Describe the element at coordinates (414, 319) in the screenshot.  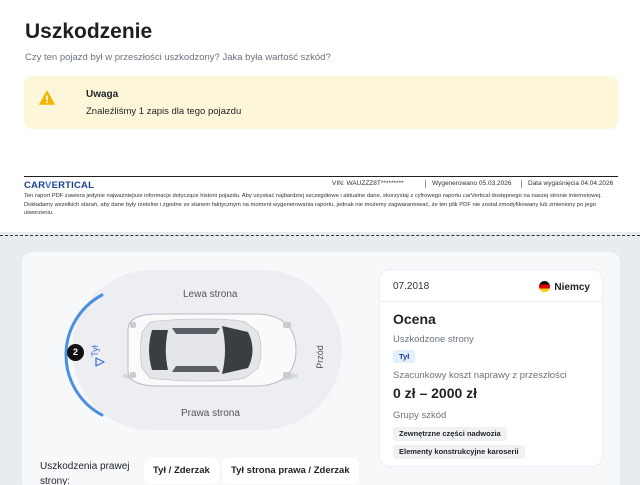
I see `assessment-title: Ocena` at that location.